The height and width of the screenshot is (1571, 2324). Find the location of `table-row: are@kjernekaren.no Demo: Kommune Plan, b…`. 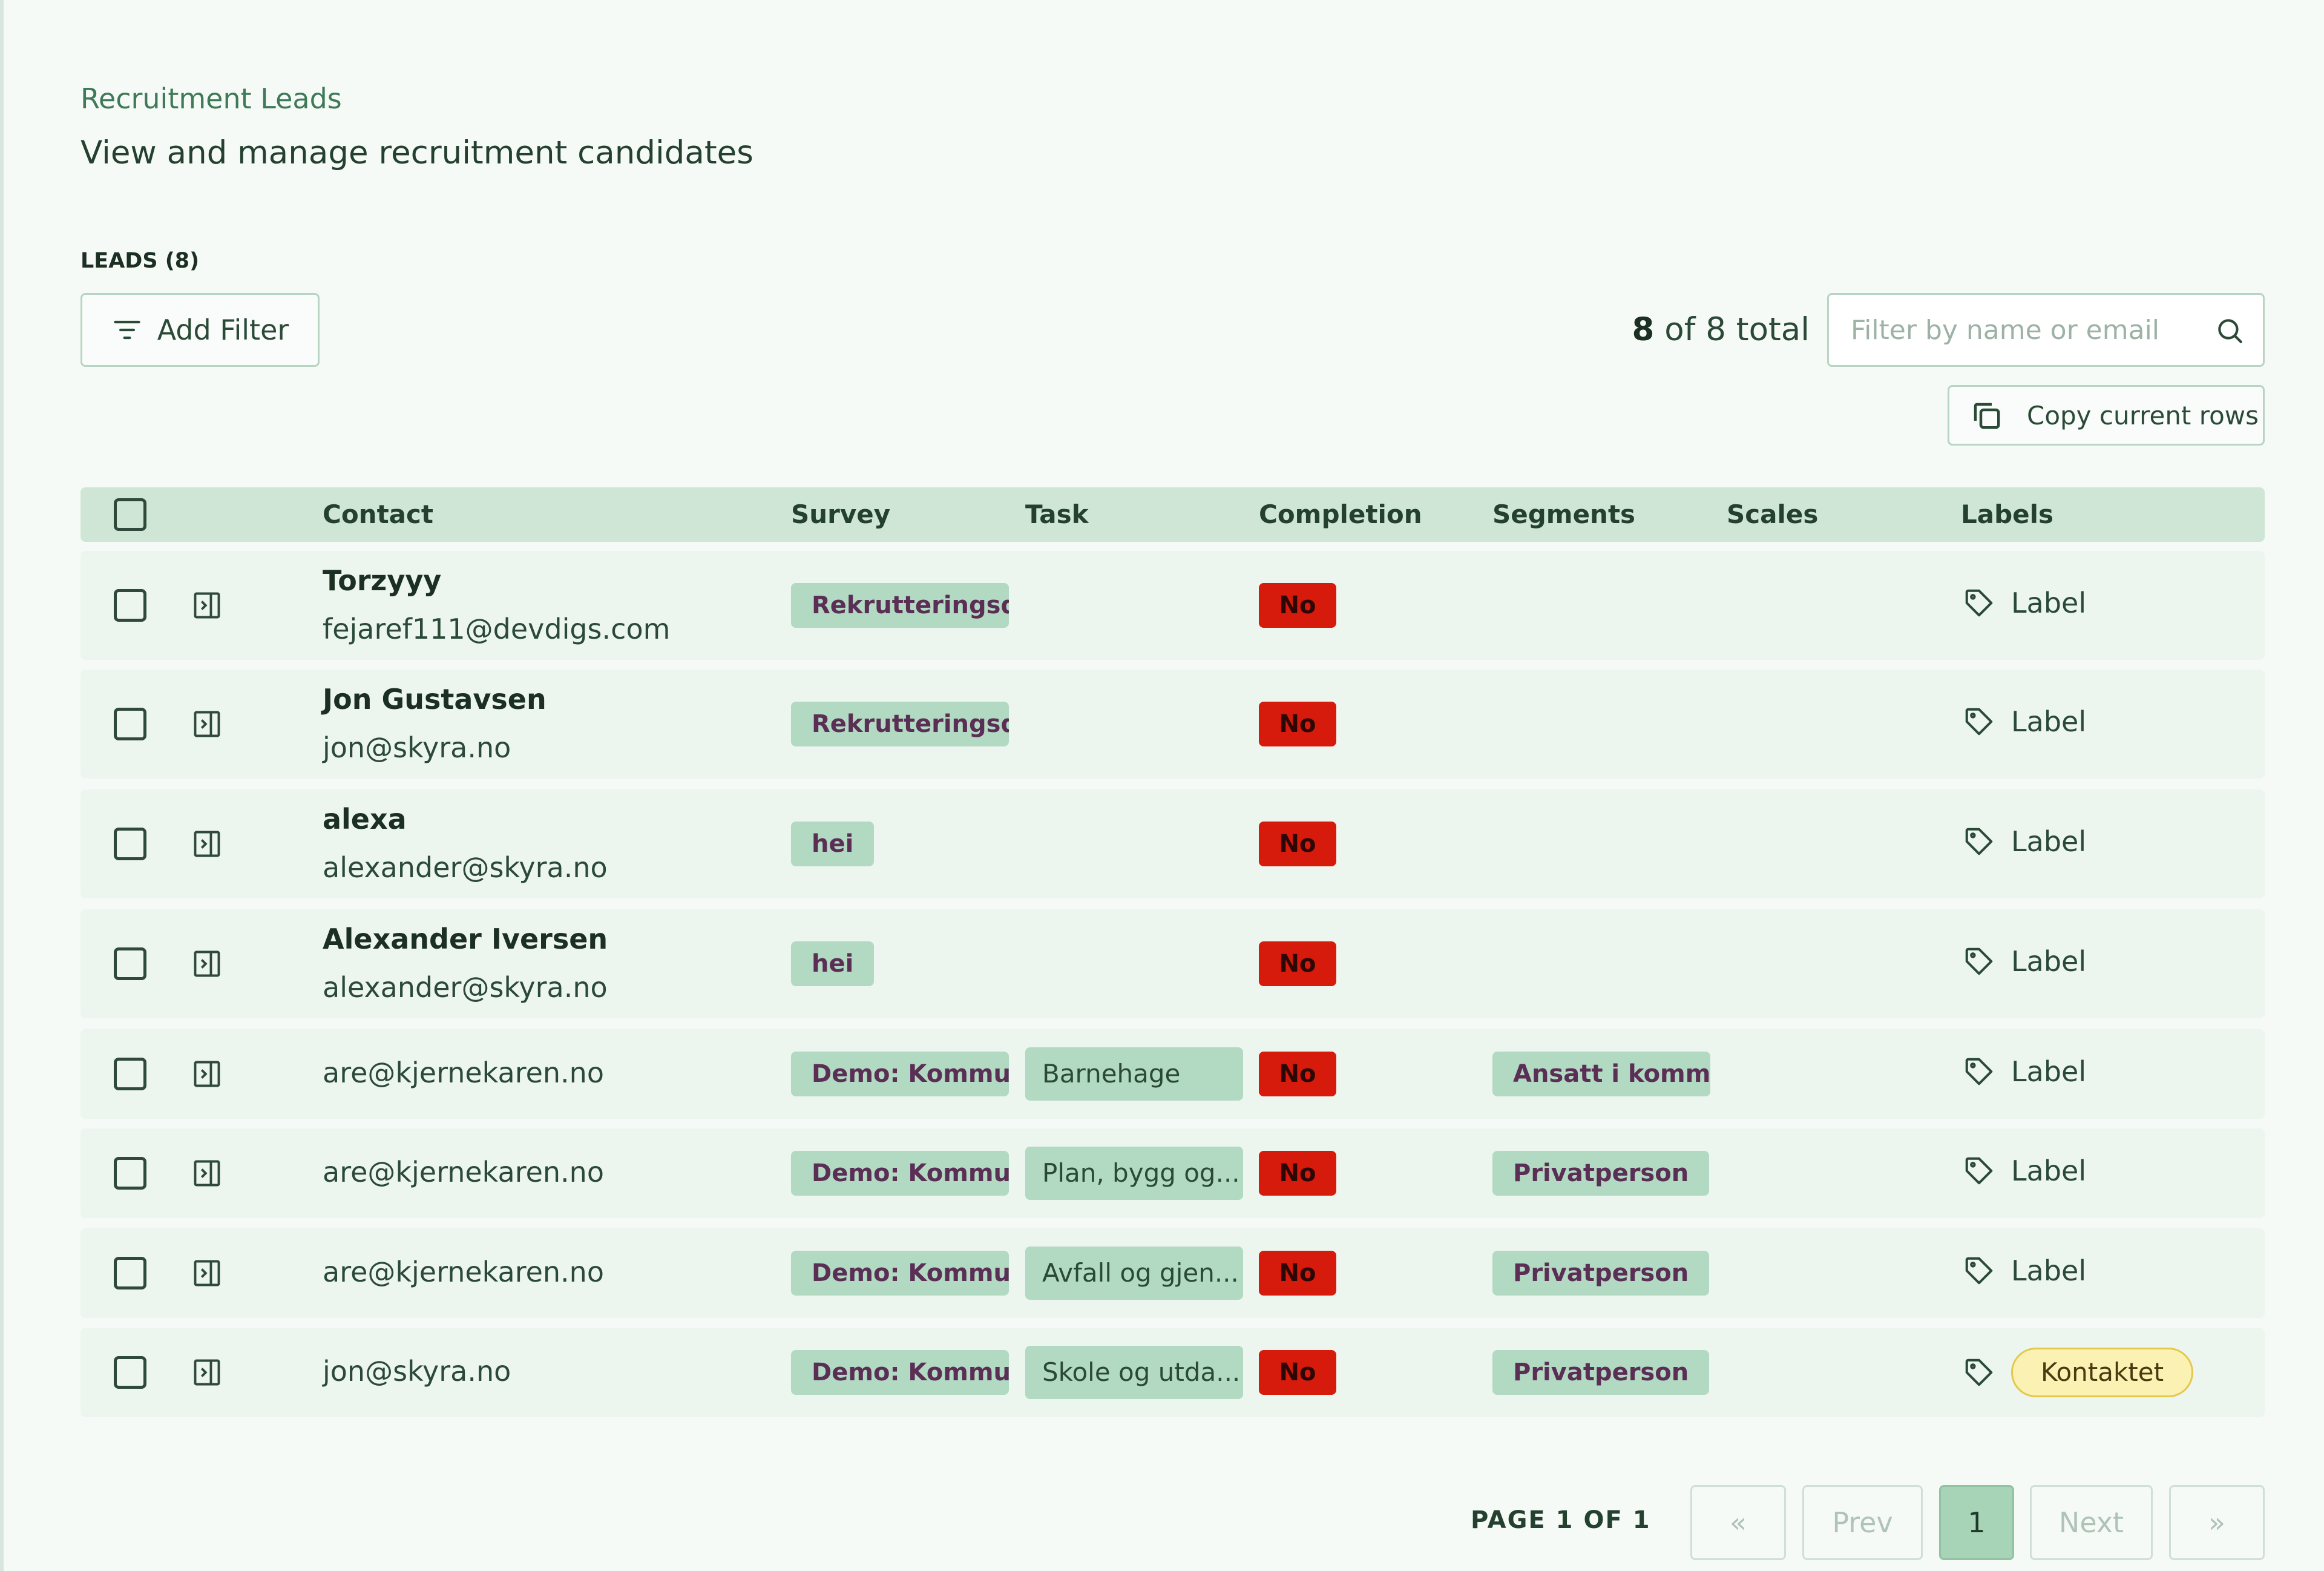

table-row: are@kjernekaren.no Demo: Kommune Plan, b… is located at coordinates (1172, 1173).